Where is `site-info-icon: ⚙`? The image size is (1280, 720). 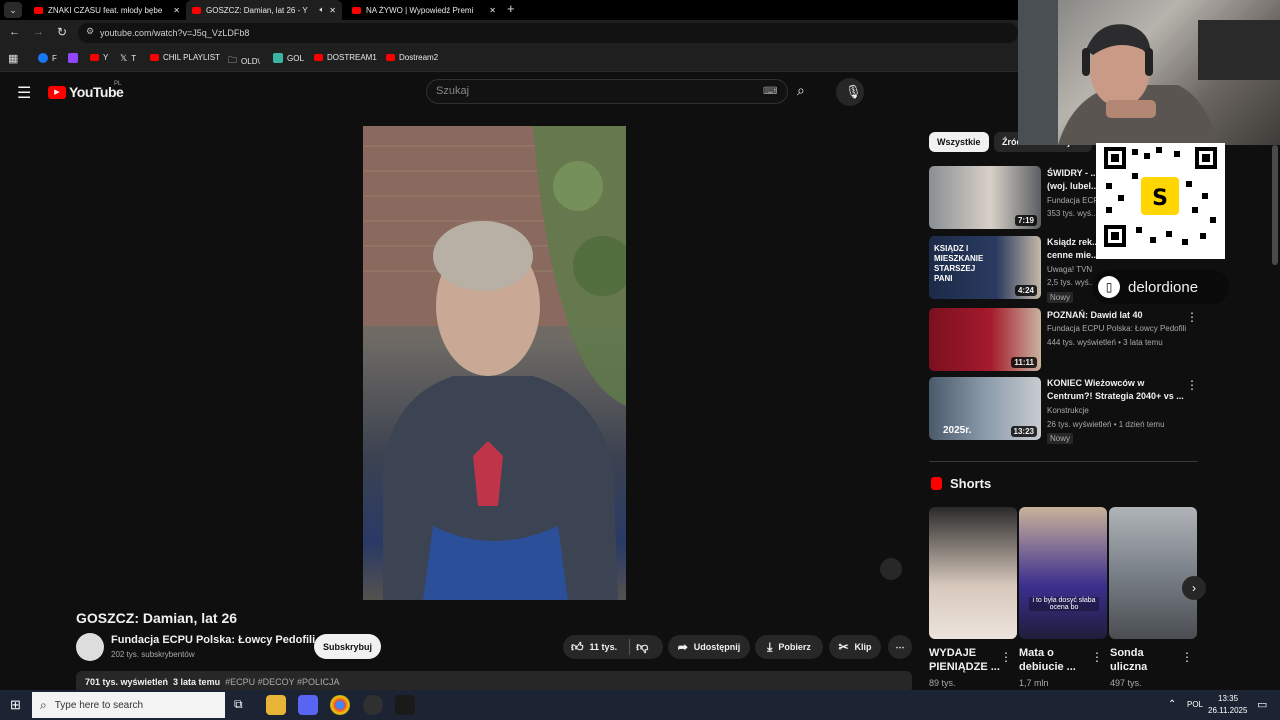
site-info-icon: ⚙ is located at coordinates (90, 31).